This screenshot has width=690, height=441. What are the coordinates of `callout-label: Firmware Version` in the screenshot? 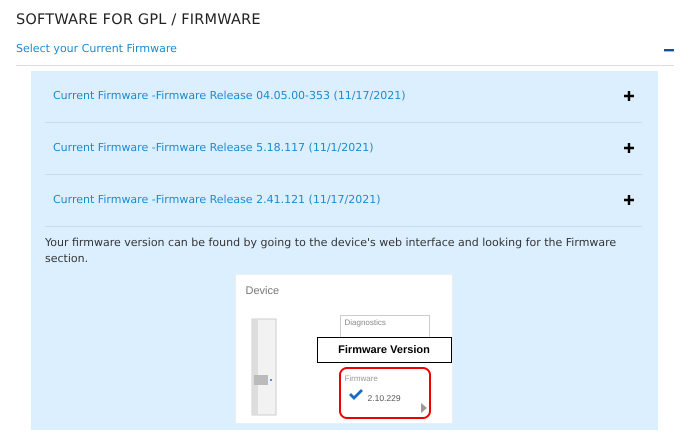 It's located at (384, 349).